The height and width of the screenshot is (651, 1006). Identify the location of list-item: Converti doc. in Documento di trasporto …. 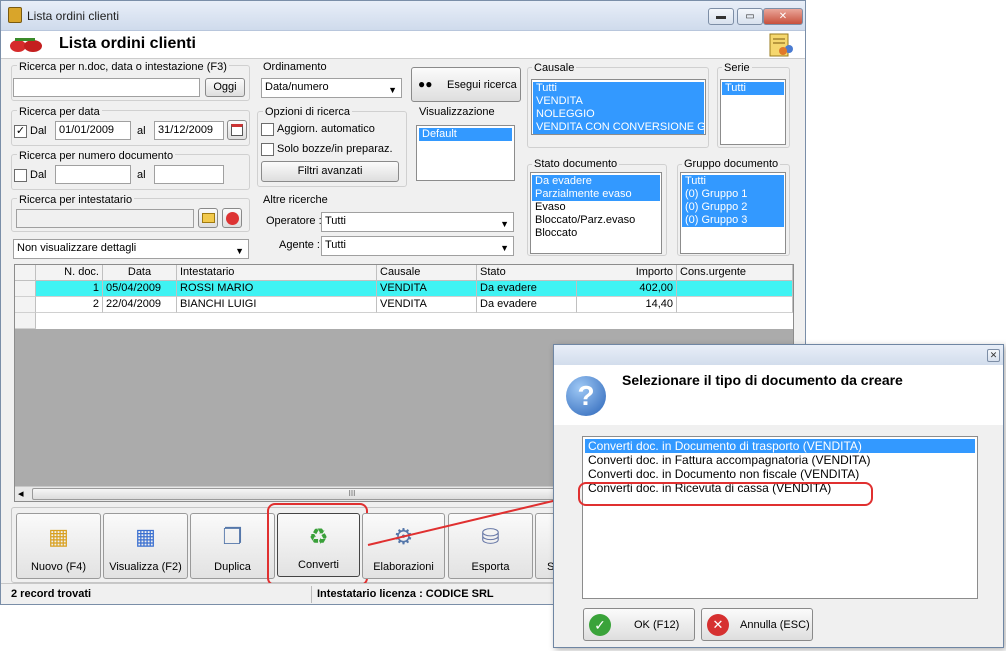
(780, 446).